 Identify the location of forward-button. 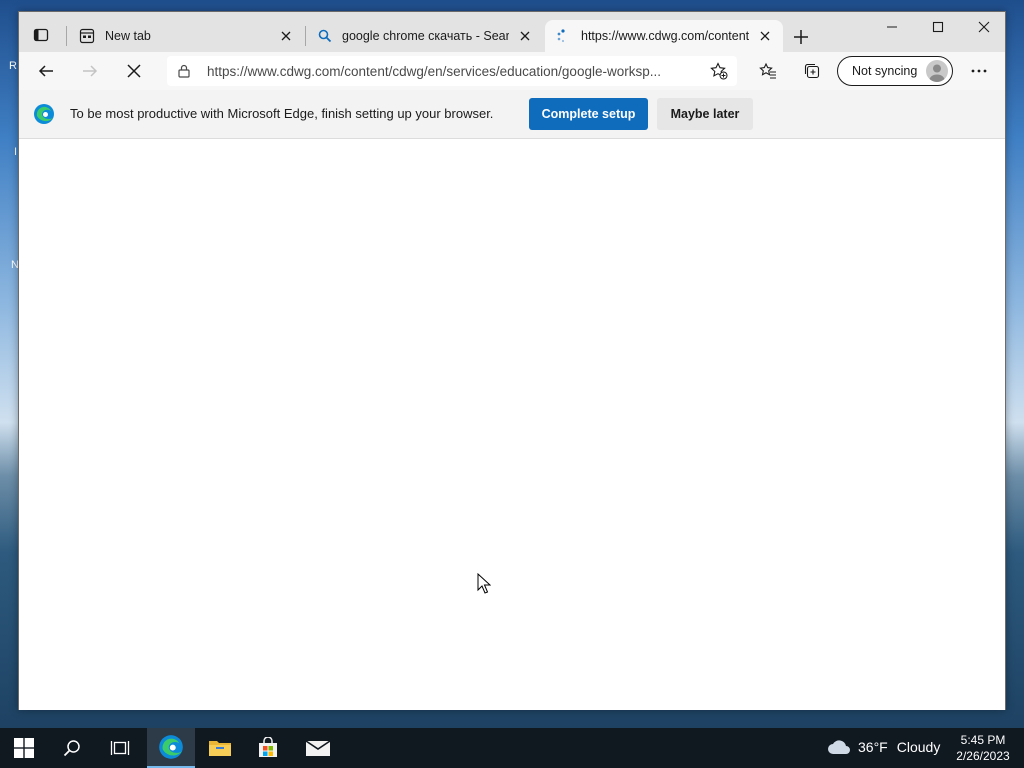
(90, 71).